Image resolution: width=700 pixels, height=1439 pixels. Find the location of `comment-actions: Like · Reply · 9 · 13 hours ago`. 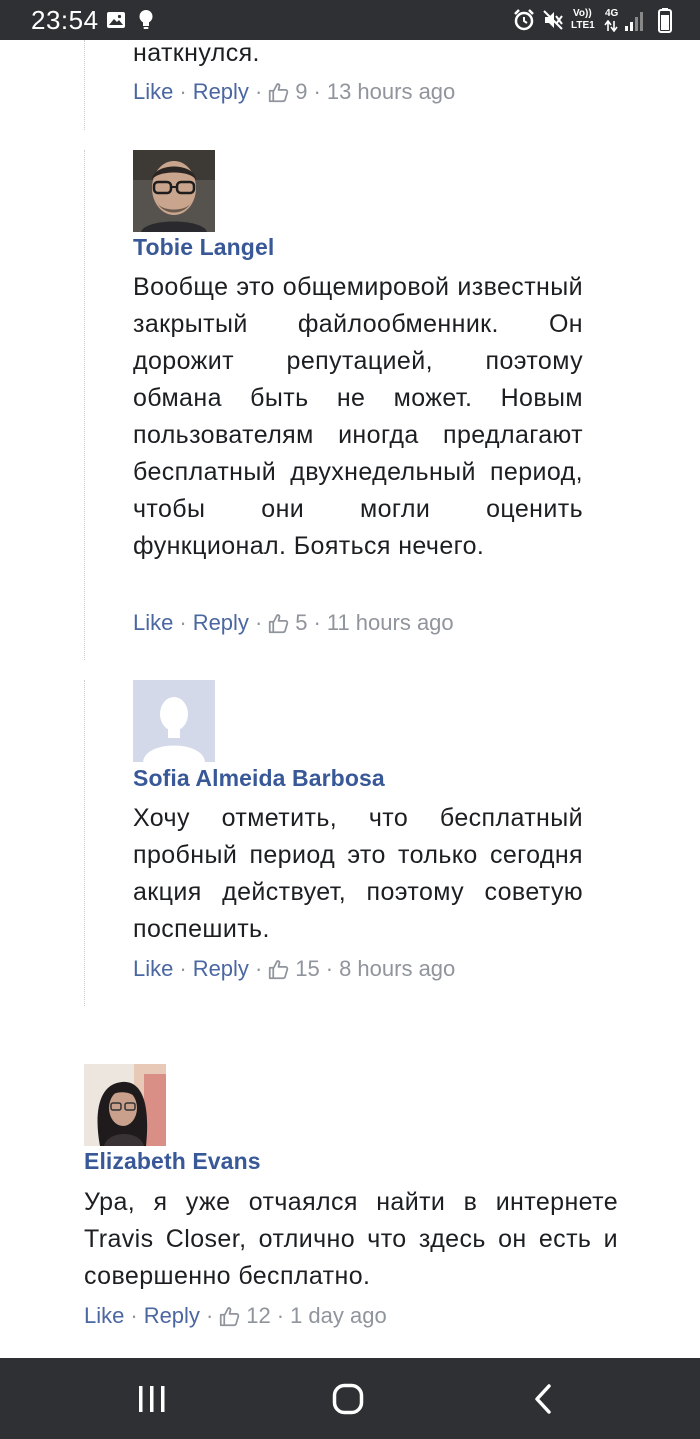

comment-actions: Like · Reply · 9 · 13 hours ago is located at coordinates (294, 92).